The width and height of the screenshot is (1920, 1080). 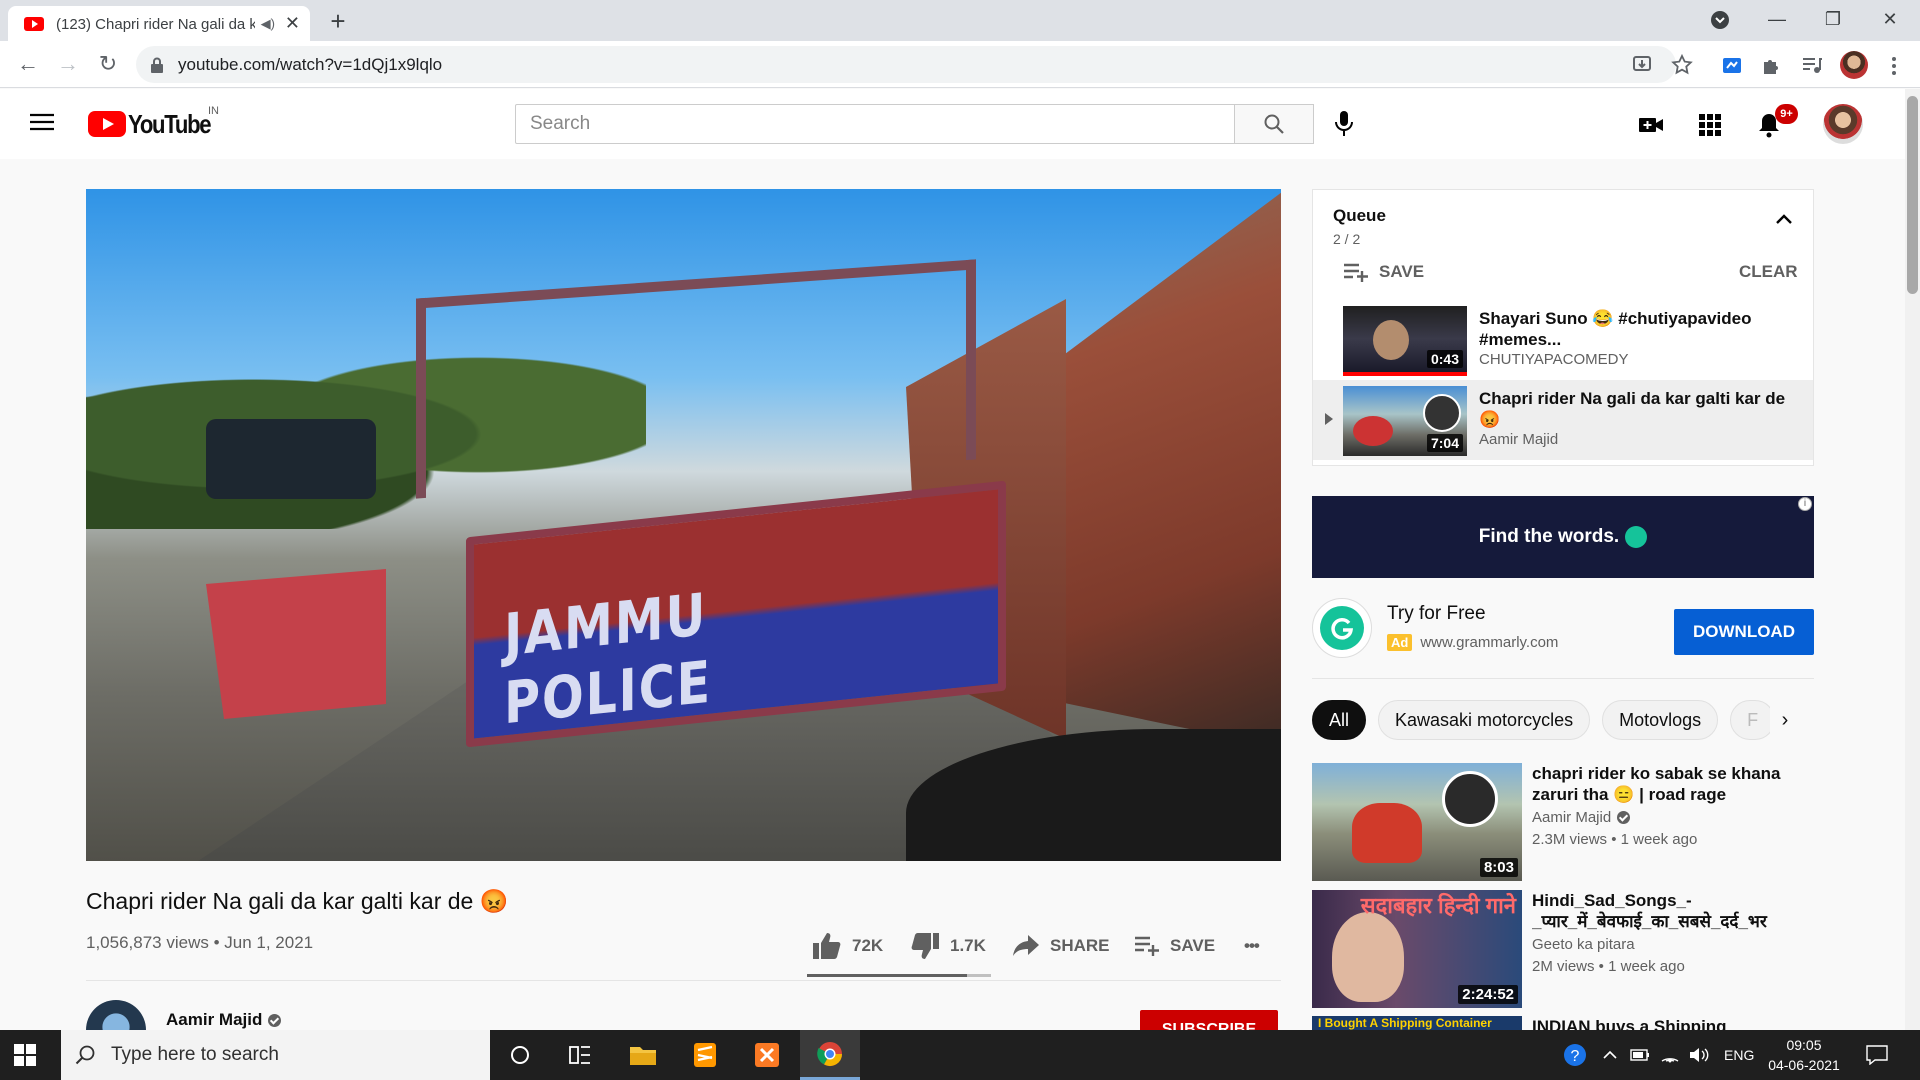 I want to click on chip-motovlogs: Motovlogs, so click(x=1660, y=720).